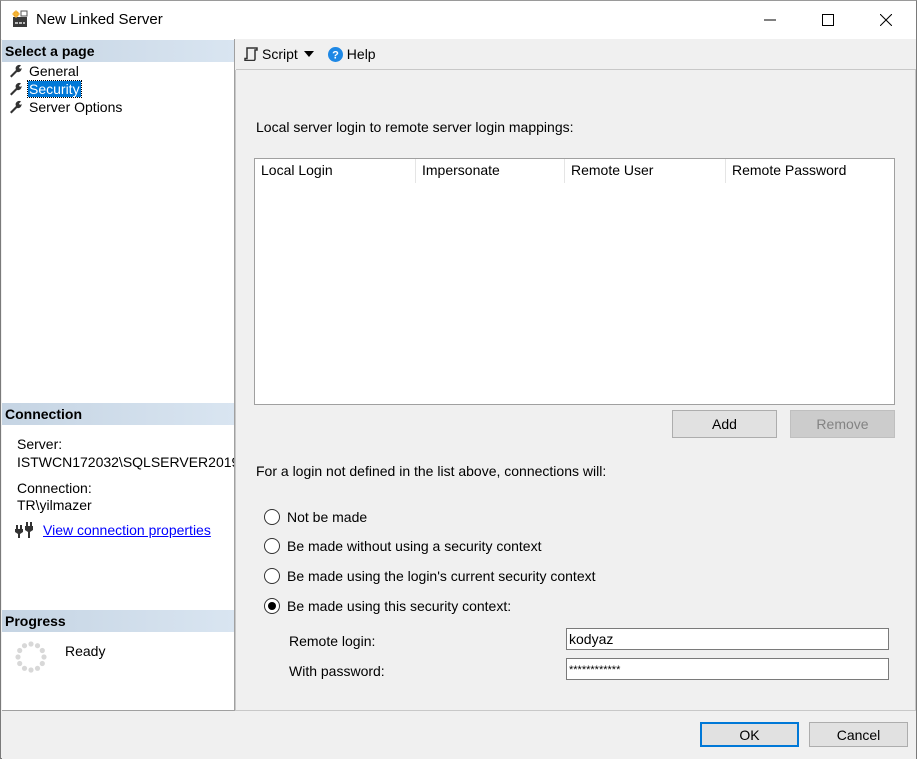  I want to click on plug-icon, so click(24, 530).